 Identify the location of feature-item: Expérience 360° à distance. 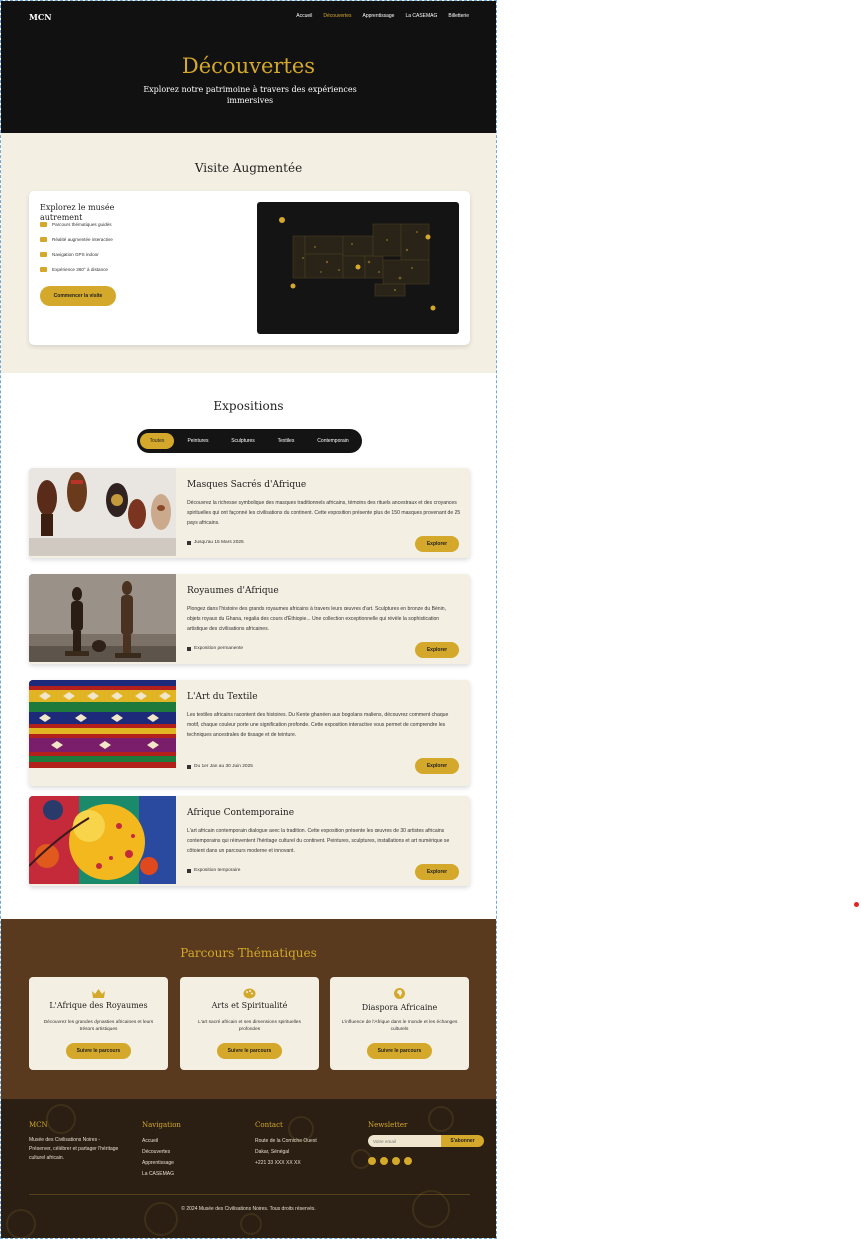
(74, 269).